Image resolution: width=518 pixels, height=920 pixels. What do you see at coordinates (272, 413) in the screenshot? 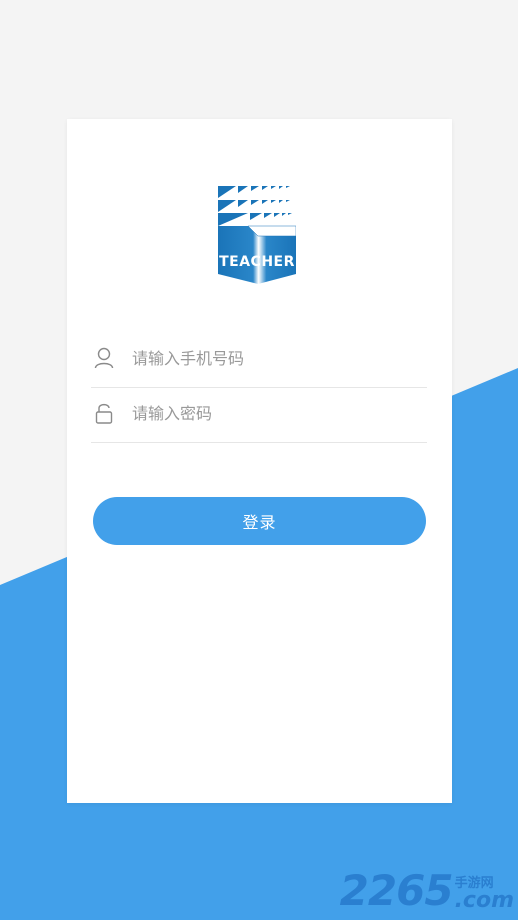
I see `password-input` at bounding box center [272, 413].